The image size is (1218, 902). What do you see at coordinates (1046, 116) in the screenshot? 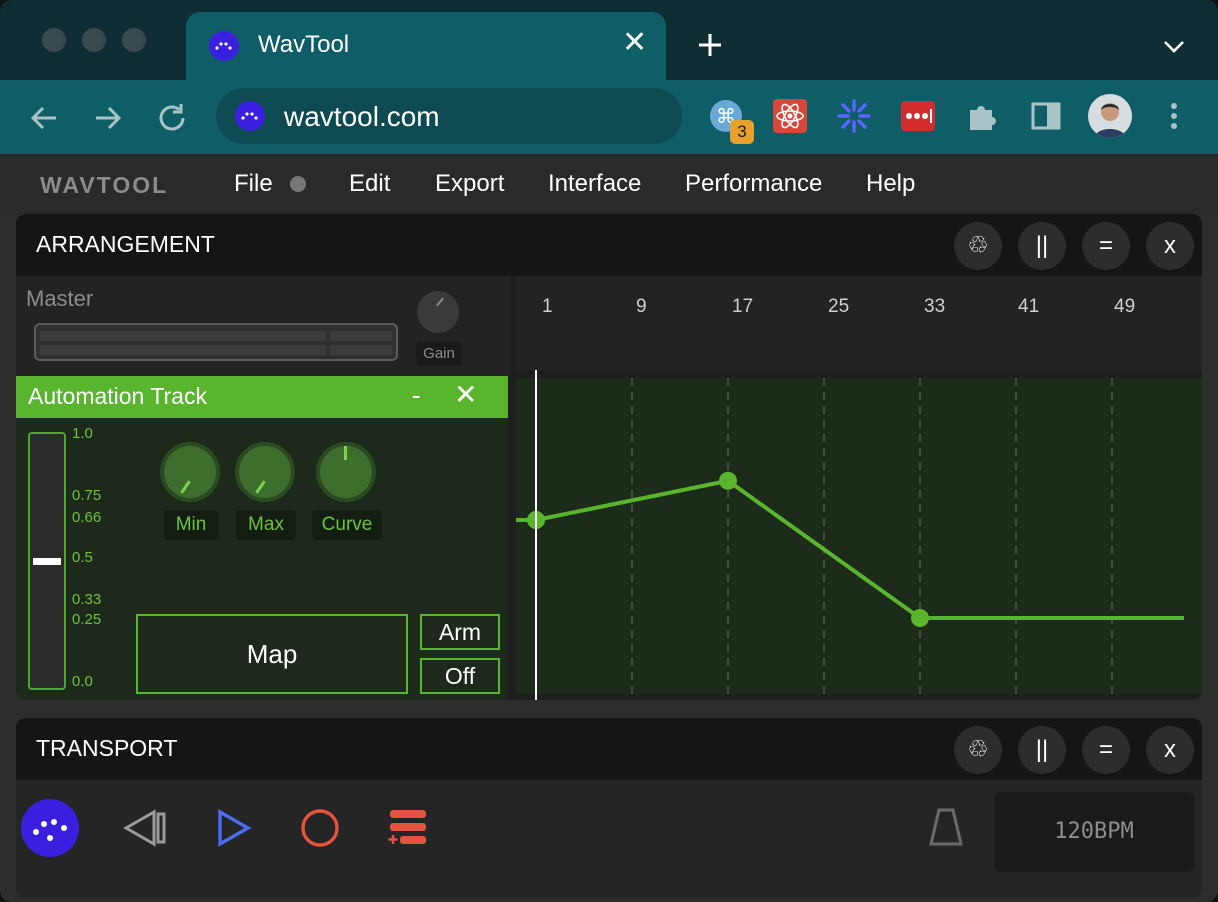
I see `side-panel-icon` at bounding box center [1046, 116].